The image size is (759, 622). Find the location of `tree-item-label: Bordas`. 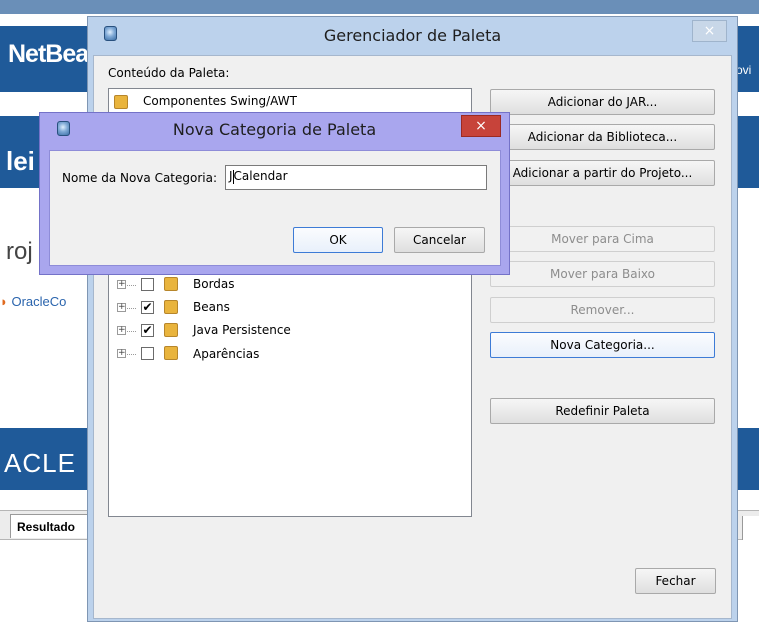

tree-item-label: Bordas is located at coordinates (214, 287).